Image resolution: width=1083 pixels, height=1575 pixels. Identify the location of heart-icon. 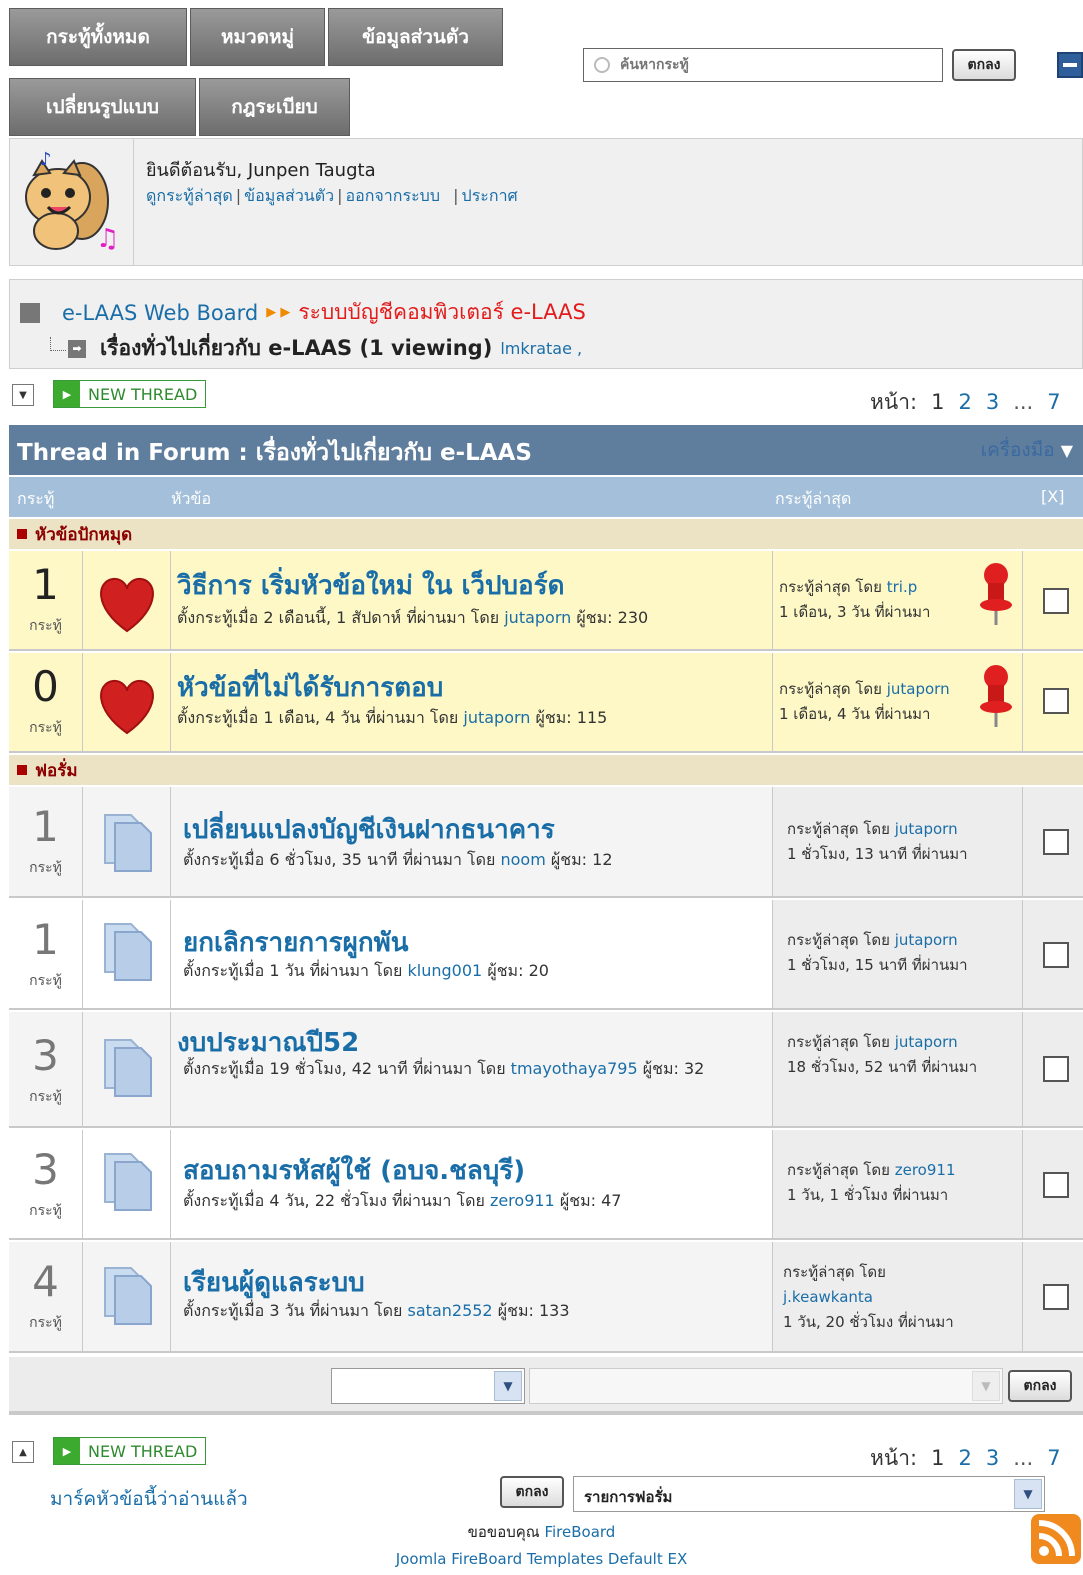
(127, 707).